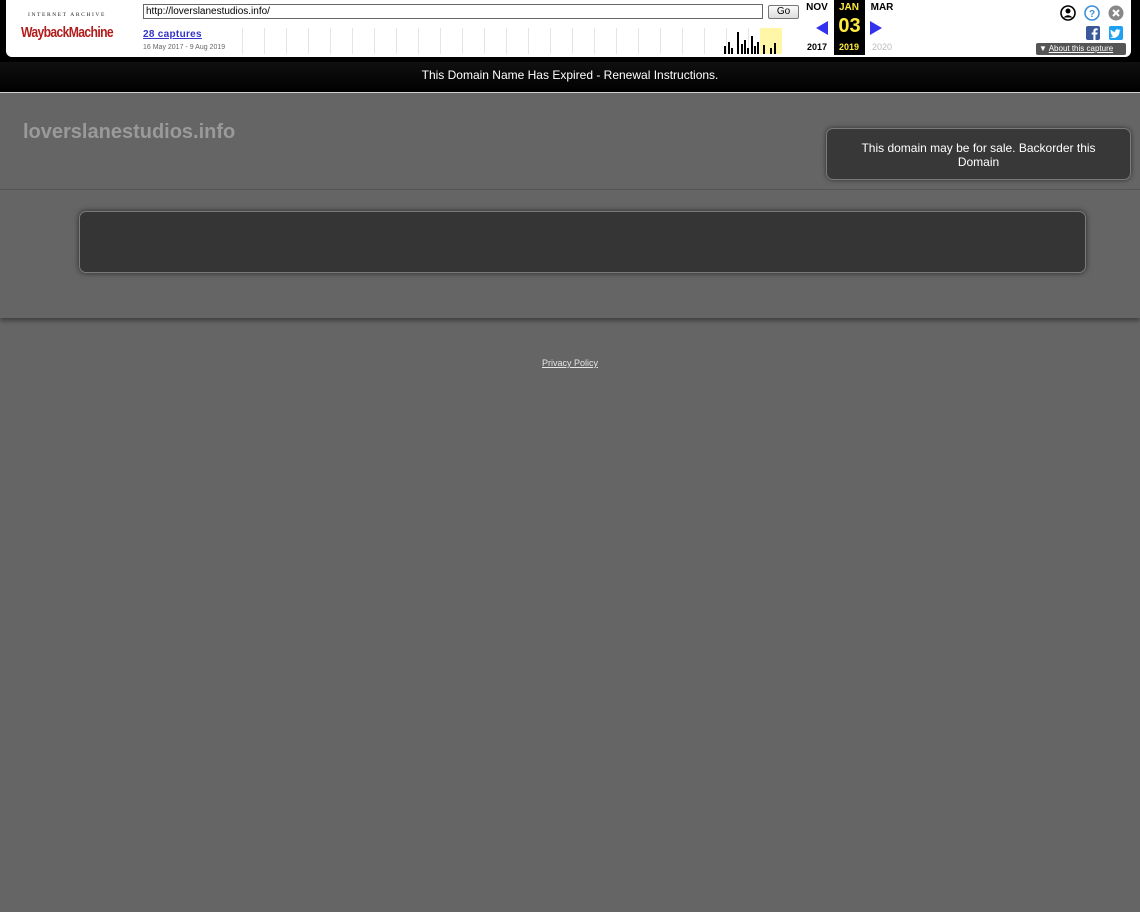  What do you see at coordinates (582, 242) in the screenshot?
I see `content-box` at bounding box center [582, 242].